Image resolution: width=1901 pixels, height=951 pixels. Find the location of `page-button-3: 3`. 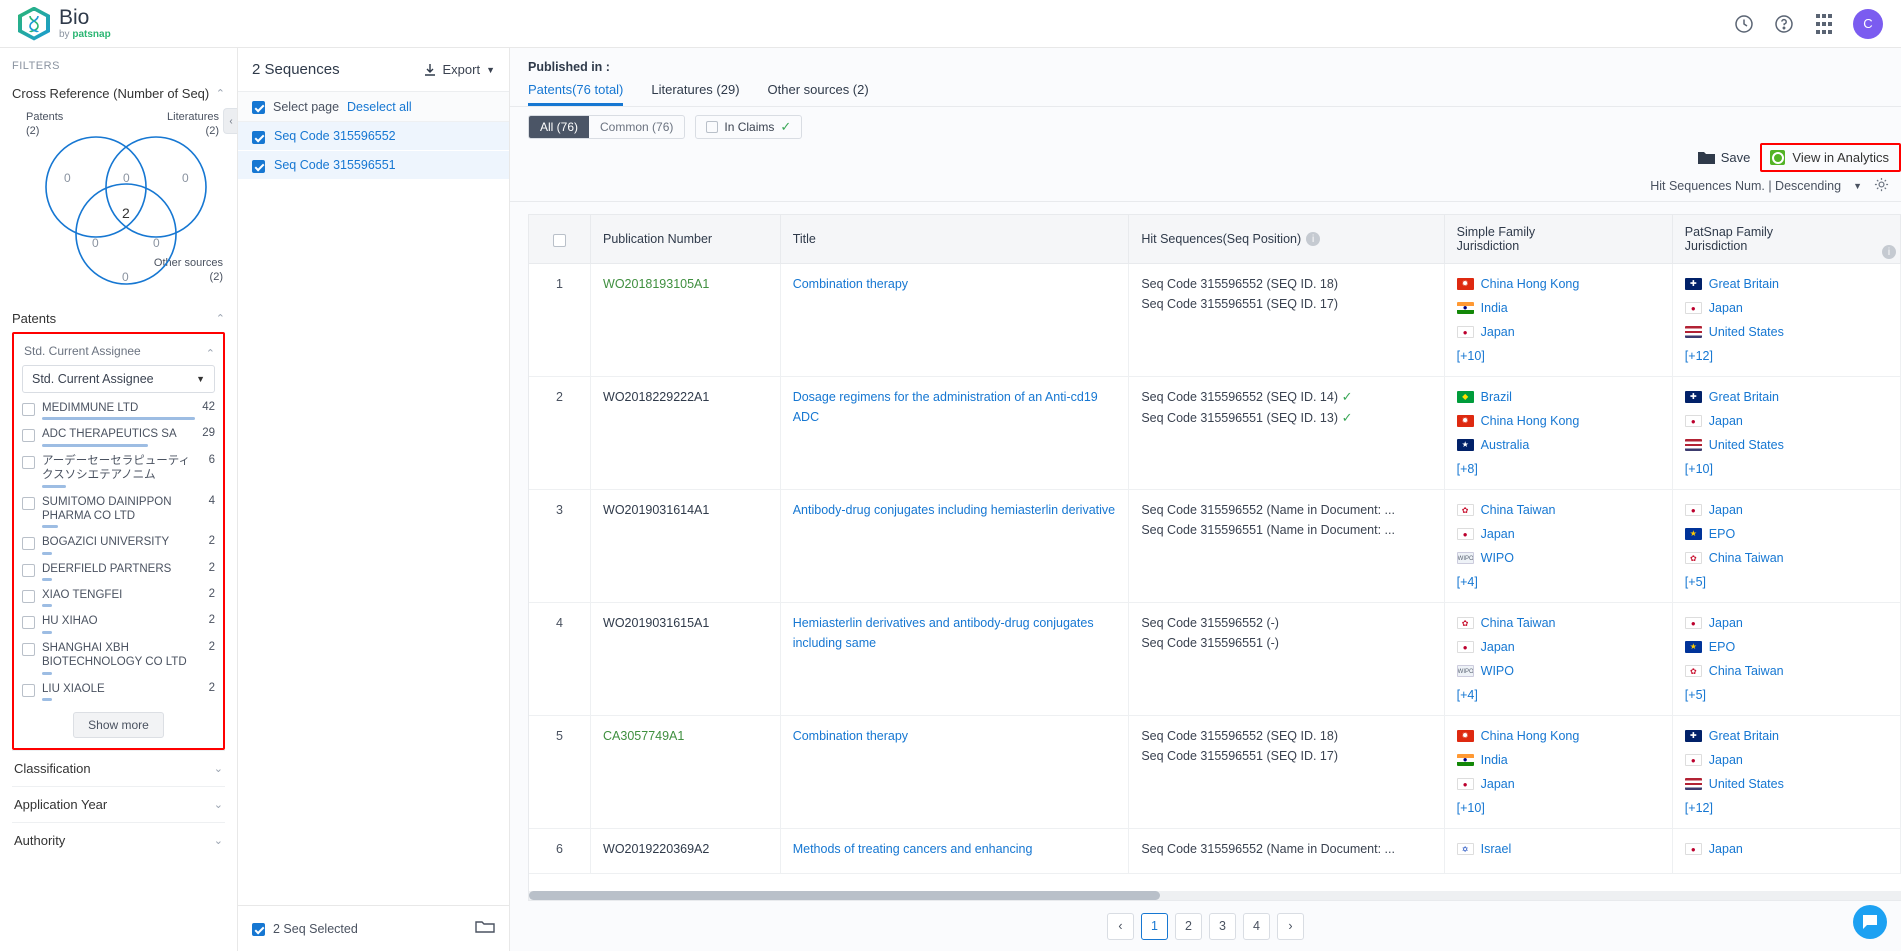

page-button-3: 3 is located at coordinates (1222, 926).